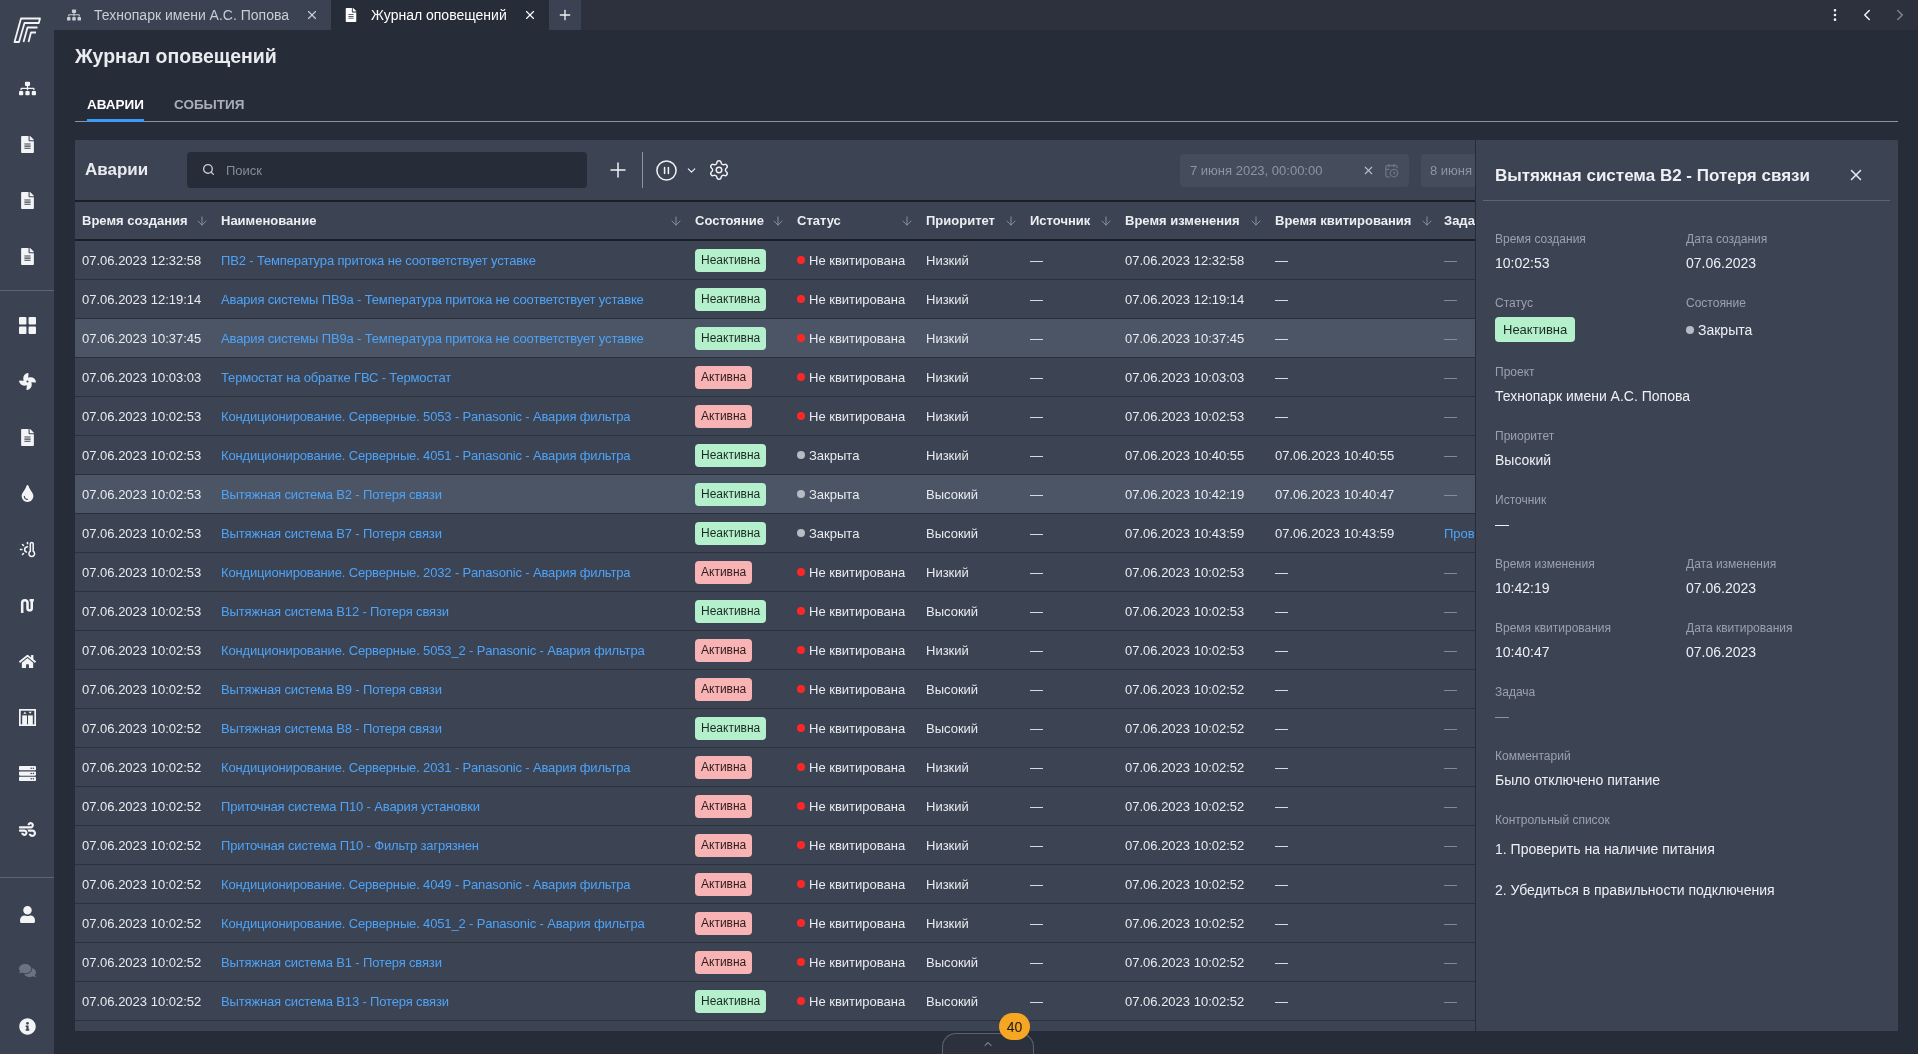  I want to click on state-badge: Активна, so click(724, 923).